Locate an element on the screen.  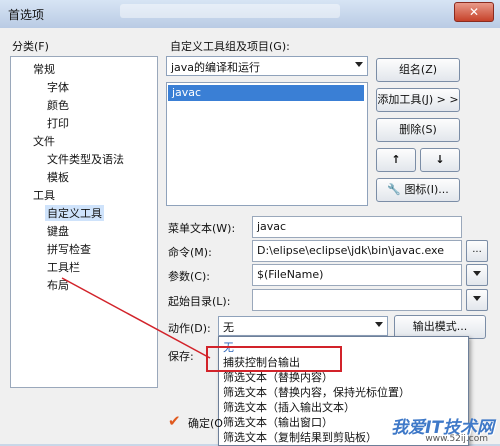
tree-item: 文件 is located at coordinates (44, 141).